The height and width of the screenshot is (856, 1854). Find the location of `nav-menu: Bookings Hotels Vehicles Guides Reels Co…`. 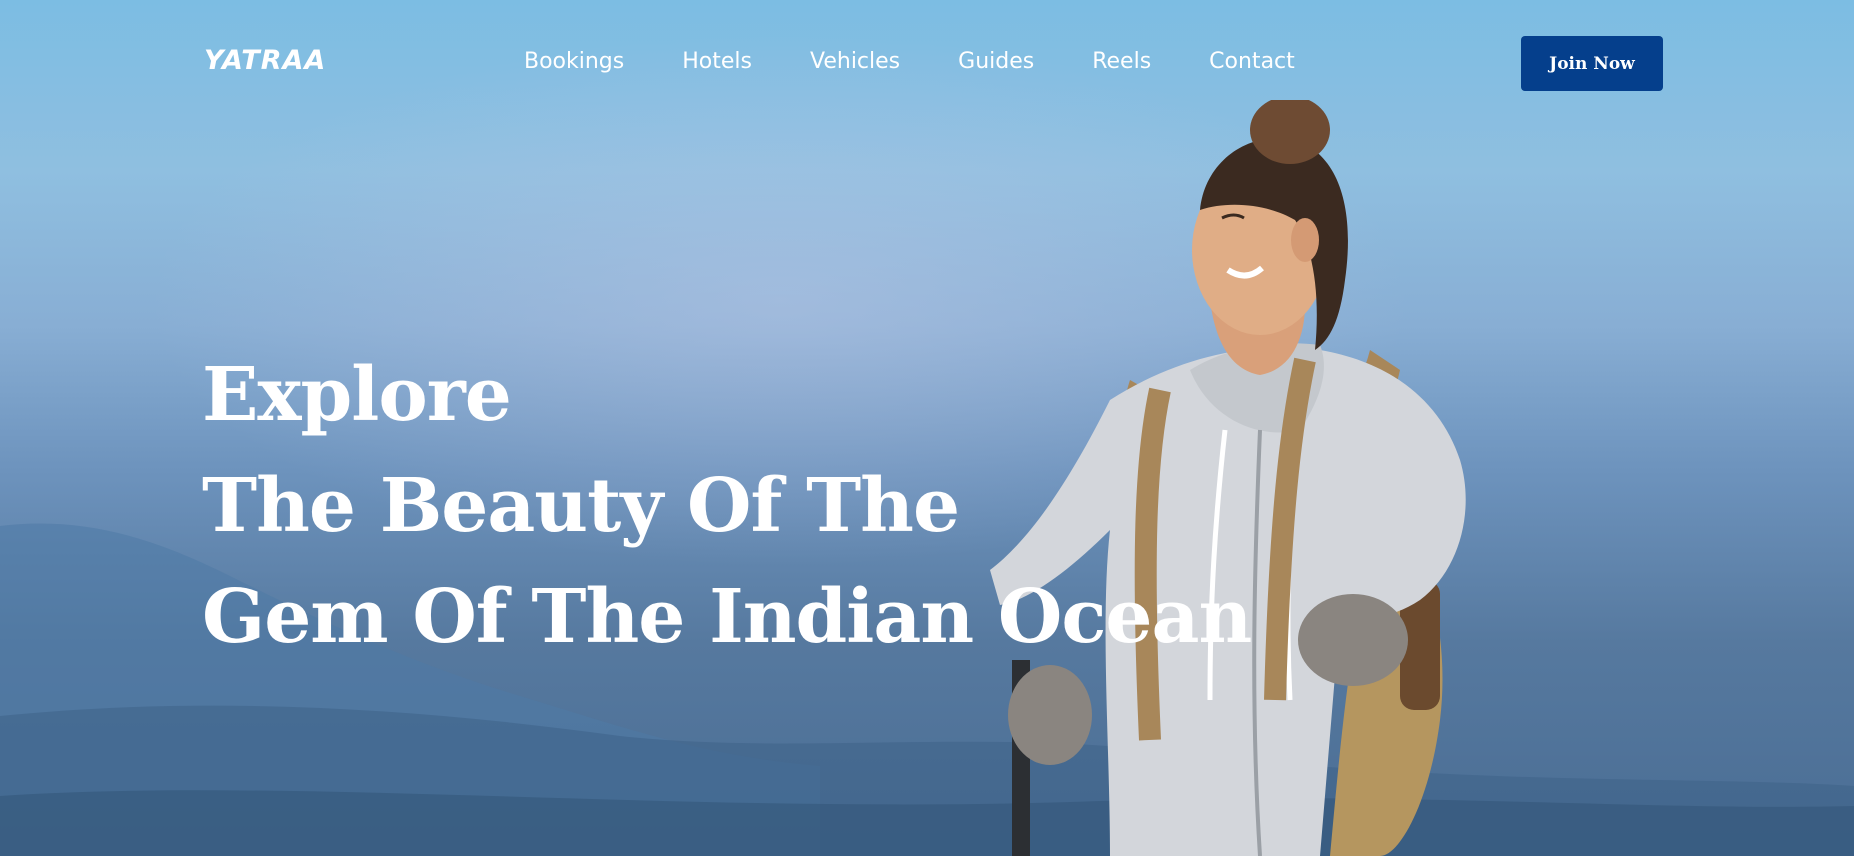

nav-menu: Bookings Hotels Vehicles Guides Reels Co… is located at coordinates (938, 61).